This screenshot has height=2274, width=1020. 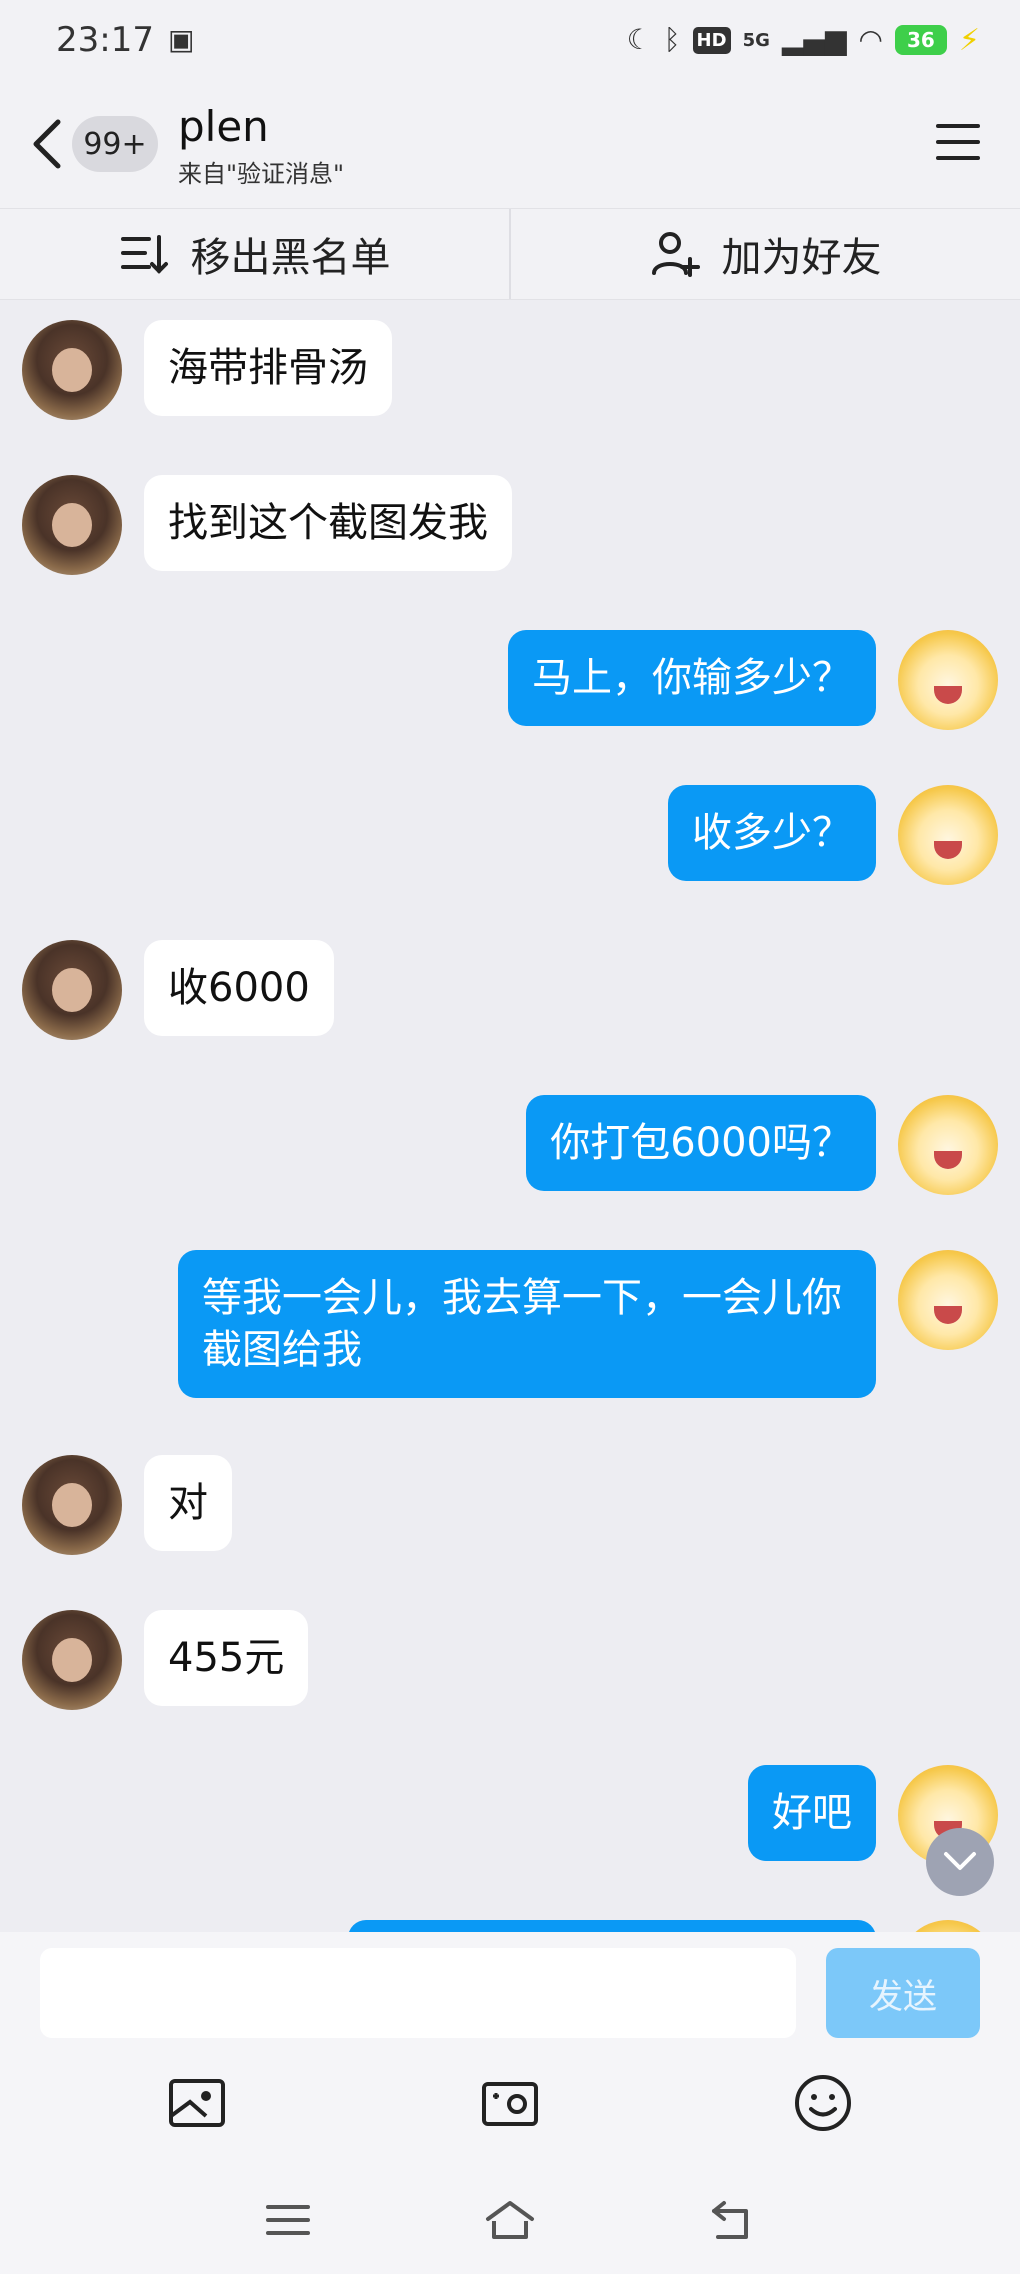 What do you see at coordinates (672, 39) in the screenshot?
I see `bluetooth-icon: ᛒ` at bounding box center [672, 39].